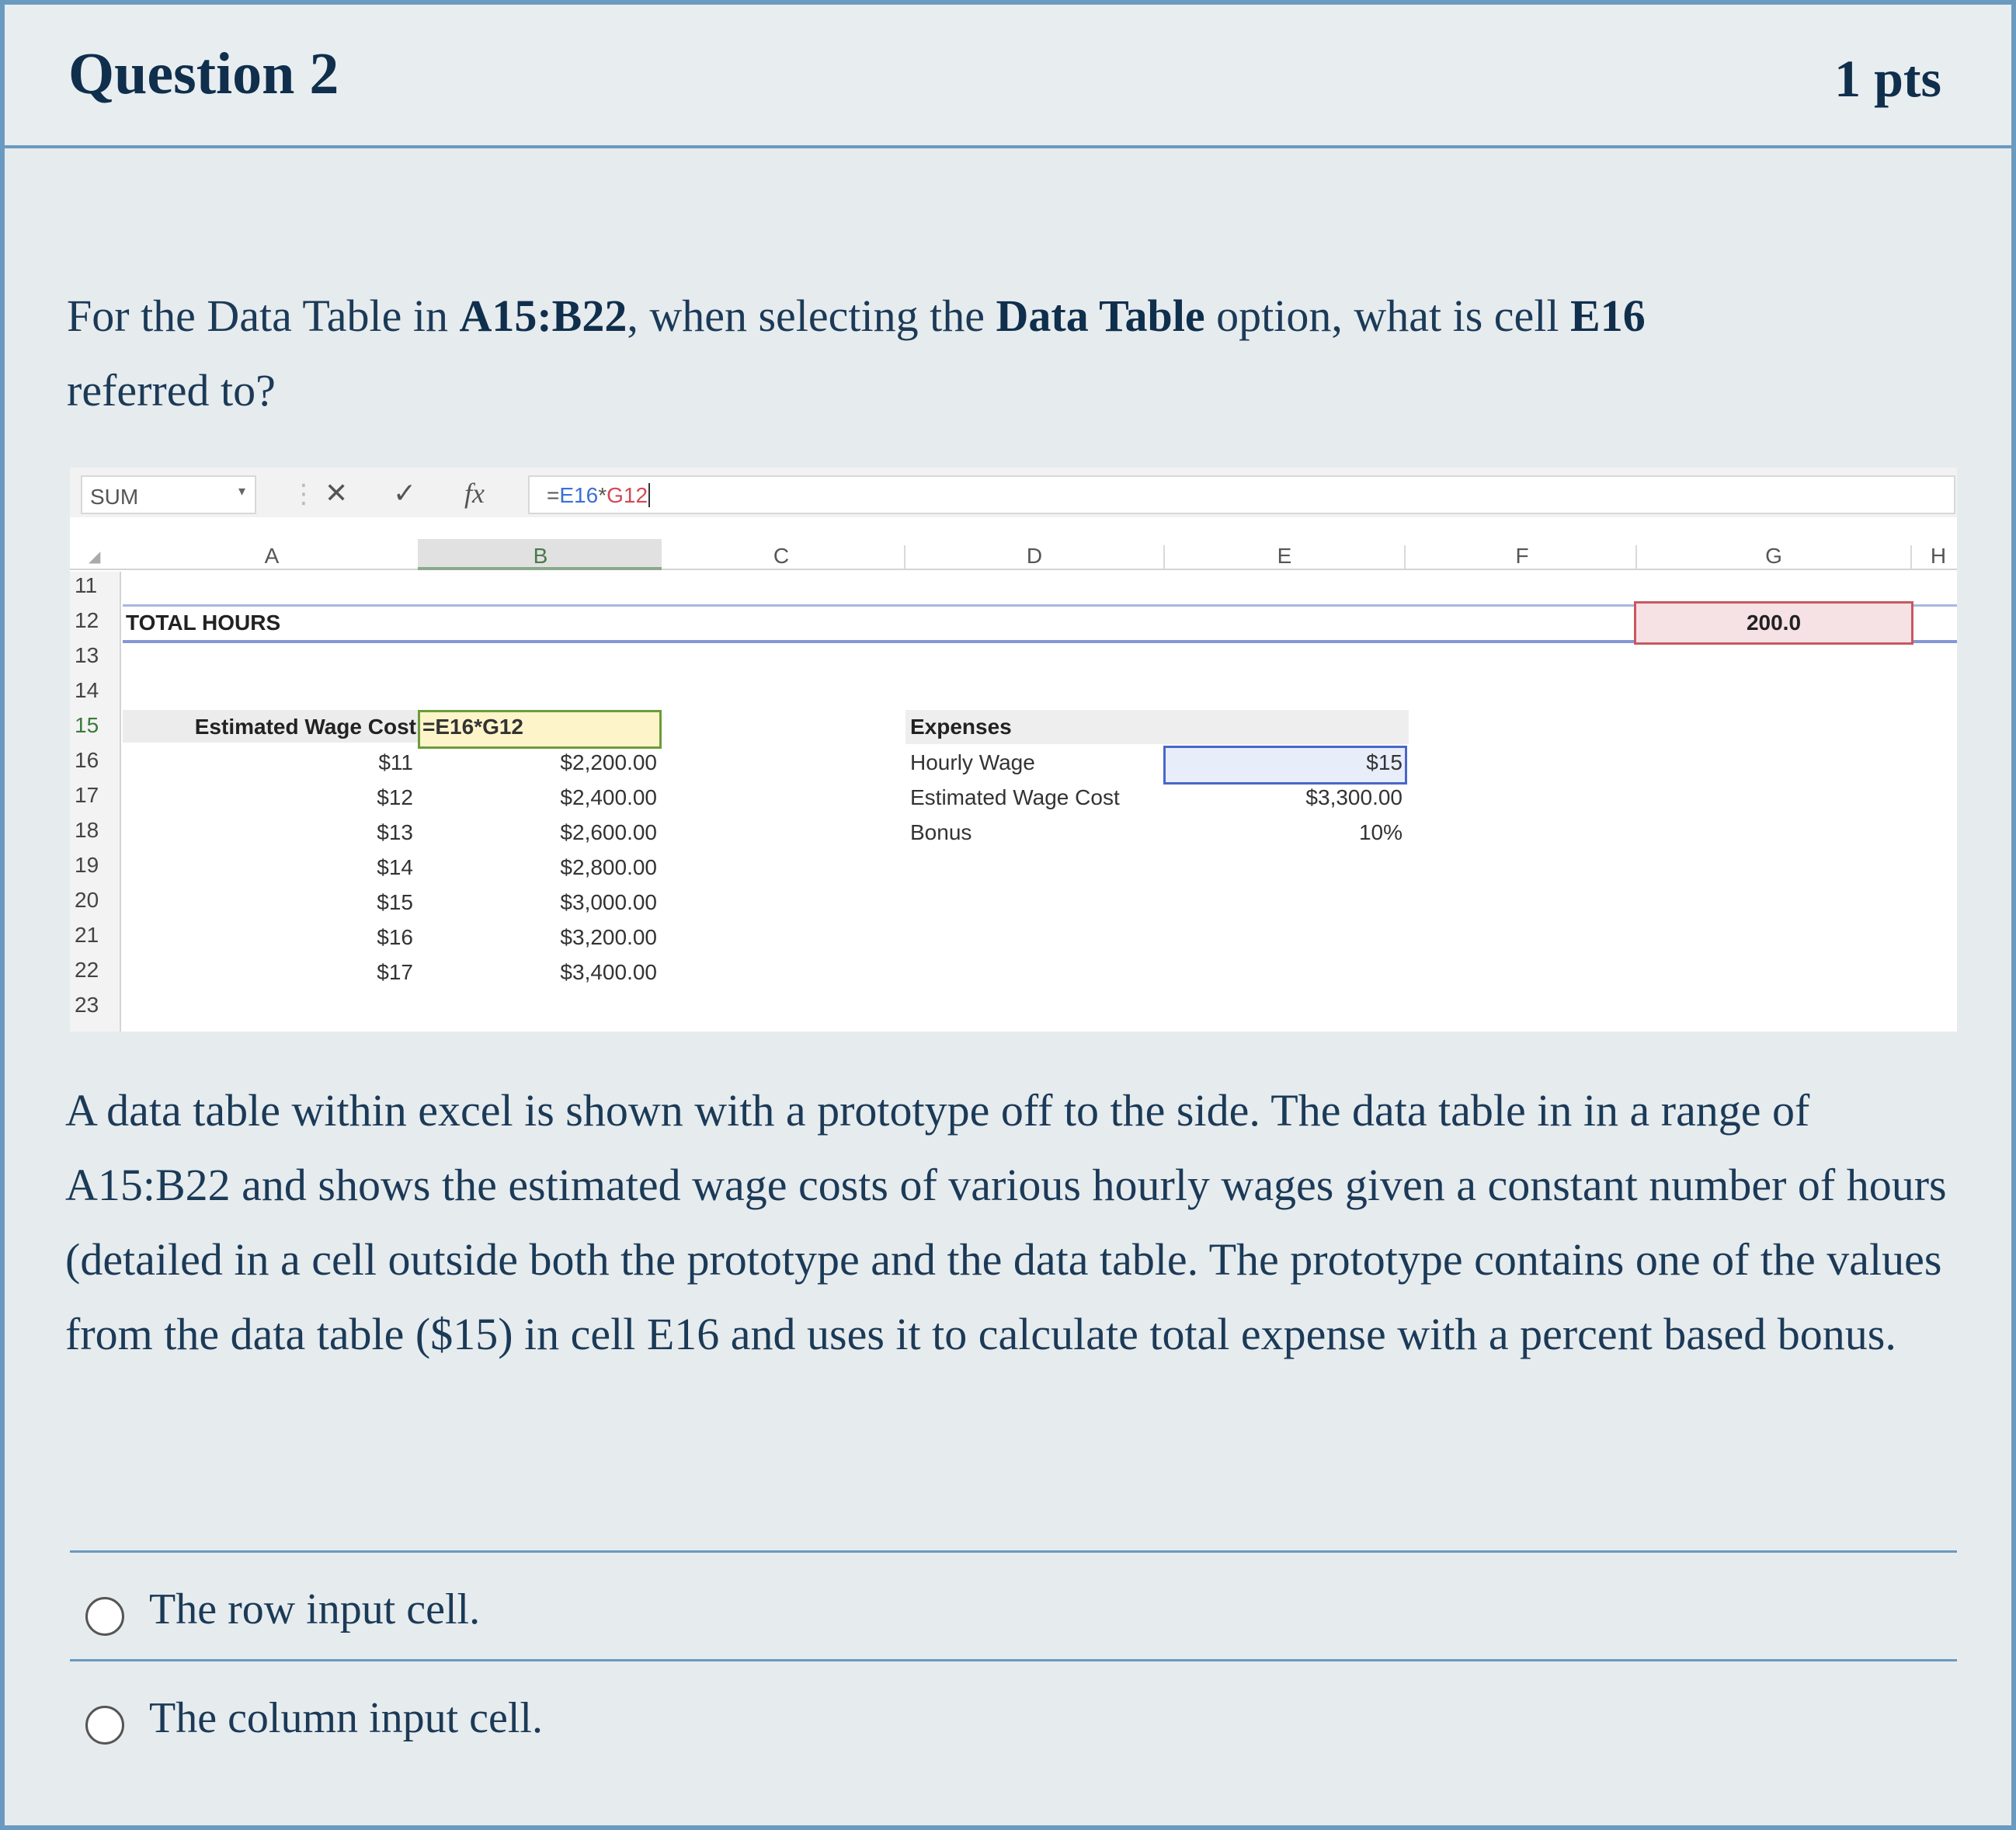  I want to click on formula-bar: SUM ▾ ⋮ ✕ ✓ fx =E16*G12, so click(1014, 492).